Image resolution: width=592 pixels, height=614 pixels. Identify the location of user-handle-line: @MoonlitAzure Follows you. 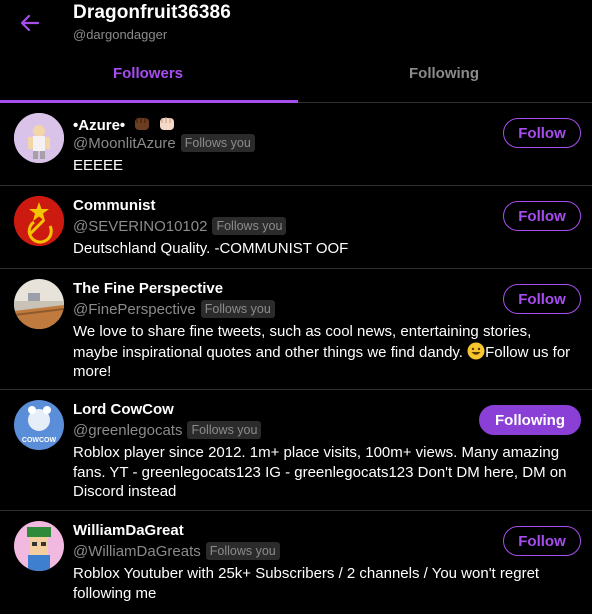
(164, 143).